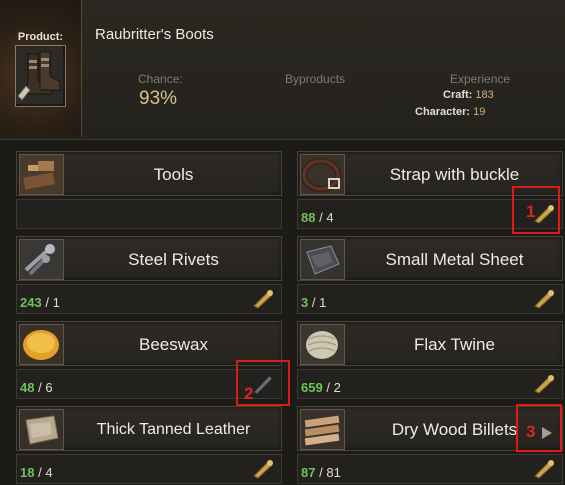  I want to click on ingredient-count: 18 / 4, so click(36, 472).